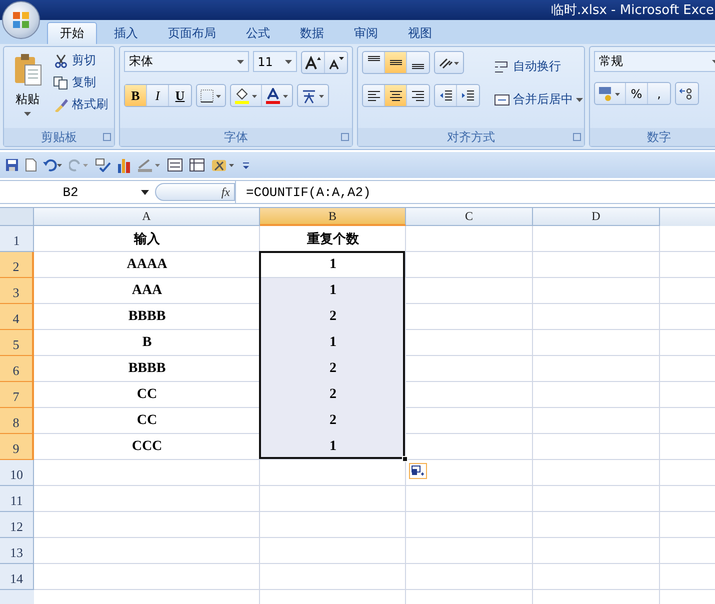 The height and width of the screenshot is (604, 715). I want to click on tools-icon, so click(223, 165).